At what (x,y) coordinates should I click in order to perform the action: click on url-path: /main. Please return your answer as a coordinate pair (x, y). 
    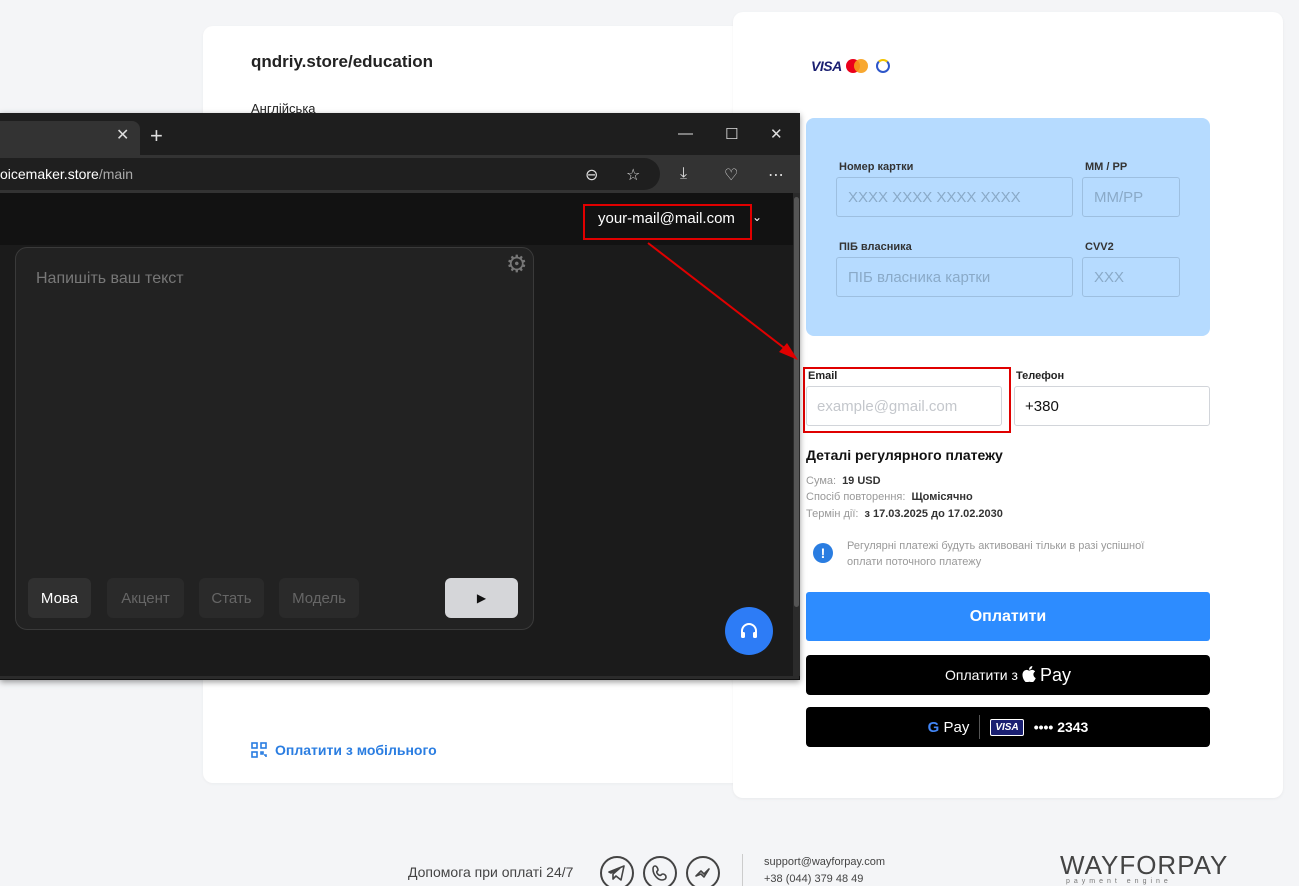
    Looking at the image, I should click on (116, 174).